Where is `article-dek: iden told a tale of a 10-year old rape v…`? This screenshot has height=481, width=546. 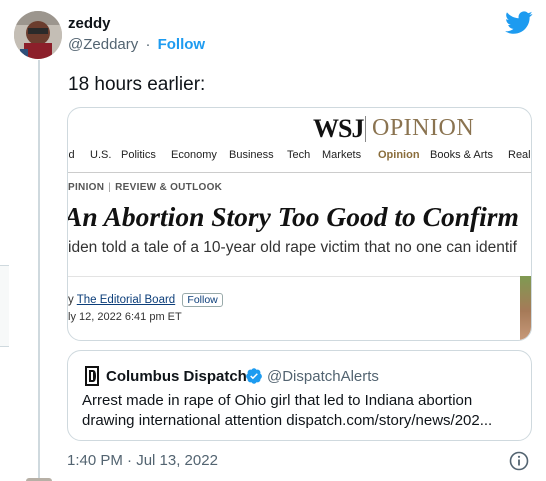 article-dek: iden told a tale of a 10-year old rape v… is located at coordinates (292, 247).